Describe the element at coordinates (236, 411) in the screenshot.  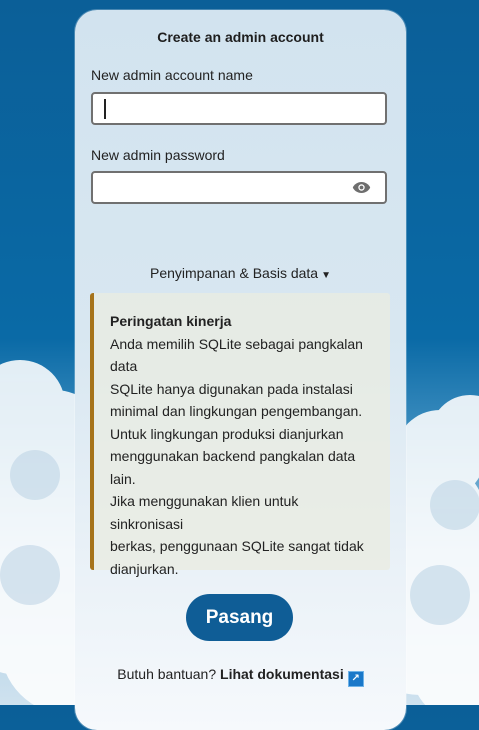
I see `warning-line: minimal dan lingkungan pengembangan.` at that location.